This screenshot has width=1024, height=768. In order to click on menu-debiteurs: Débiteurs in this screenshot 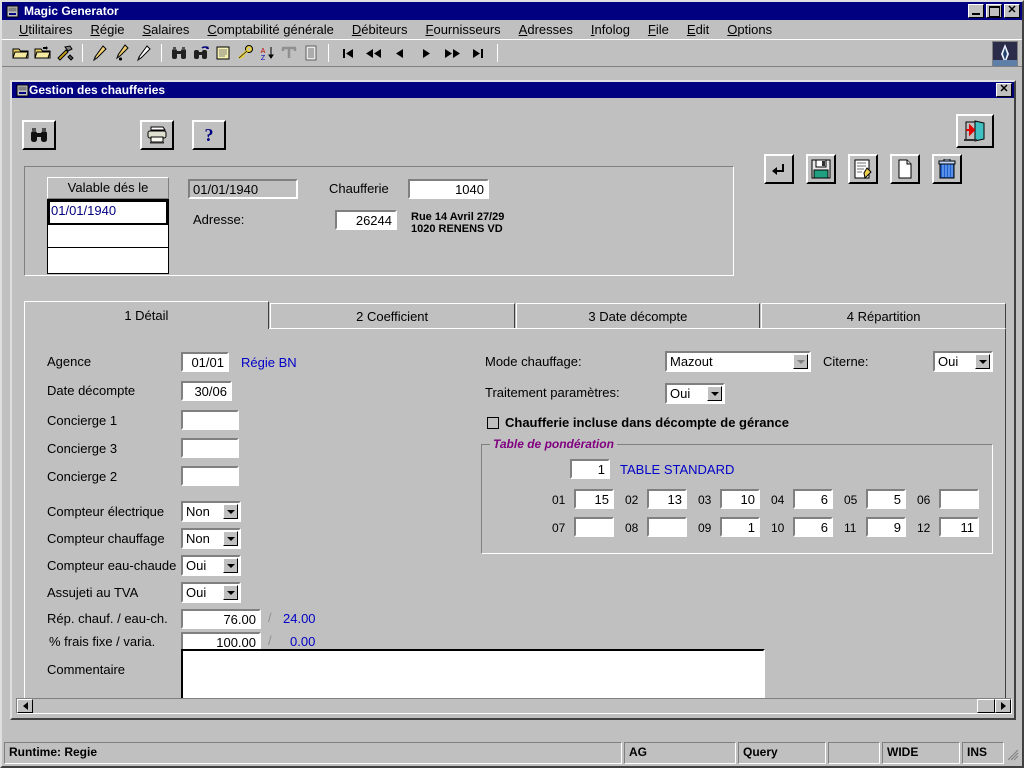, I will do `click(380, 29)`.